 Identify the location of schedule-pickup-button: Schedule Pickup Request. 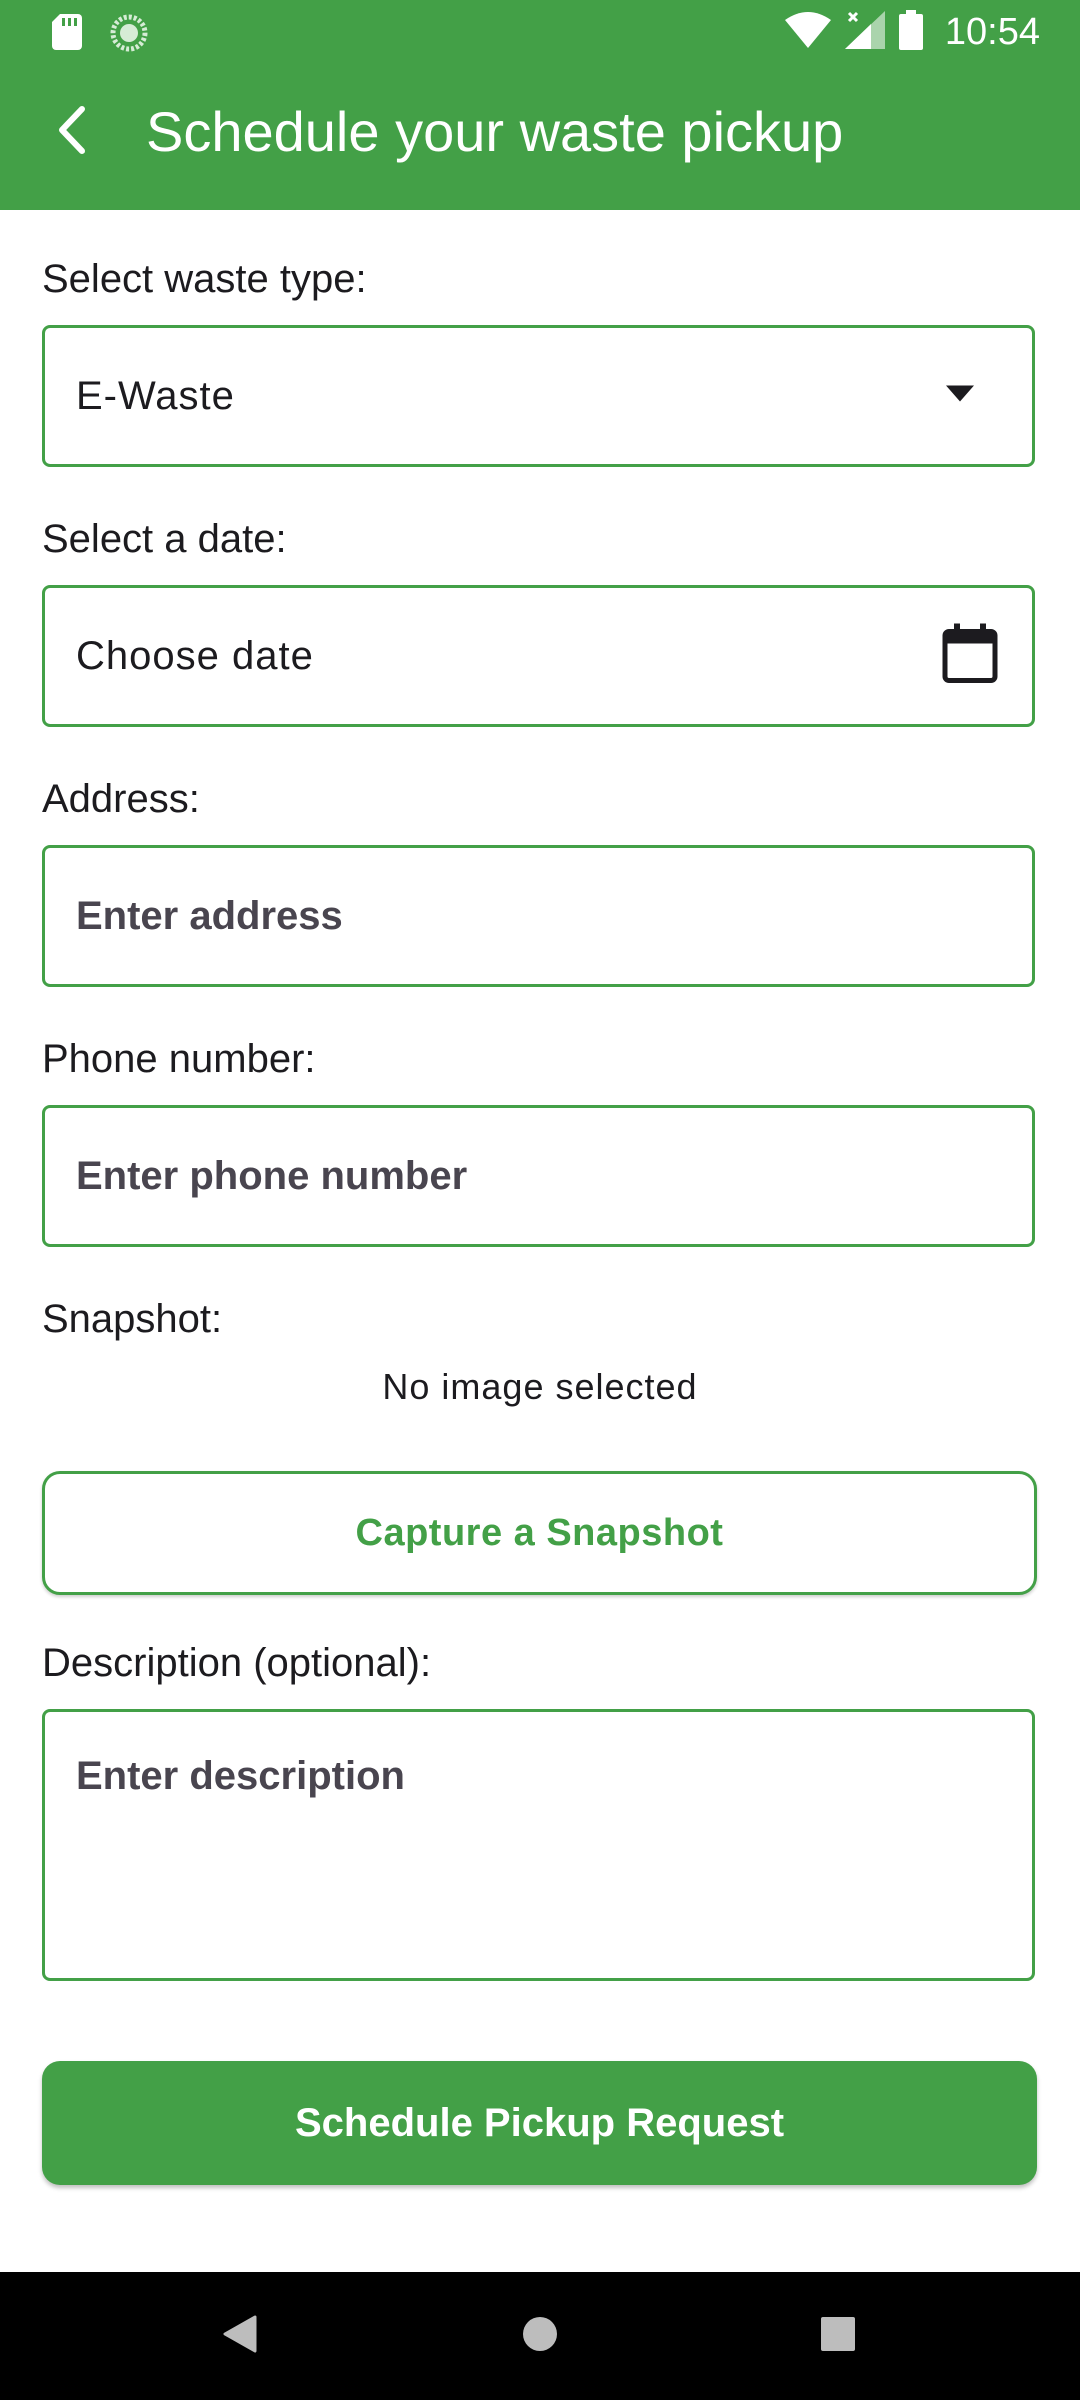
(539, 2123).